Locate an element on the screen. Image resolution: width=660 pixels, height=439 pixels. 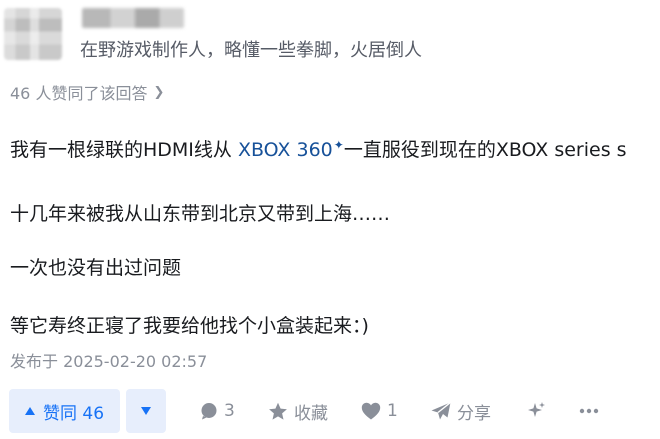
publish-time: 发布于 2025-02-20 02:57 is located at coordinates (109, 361).